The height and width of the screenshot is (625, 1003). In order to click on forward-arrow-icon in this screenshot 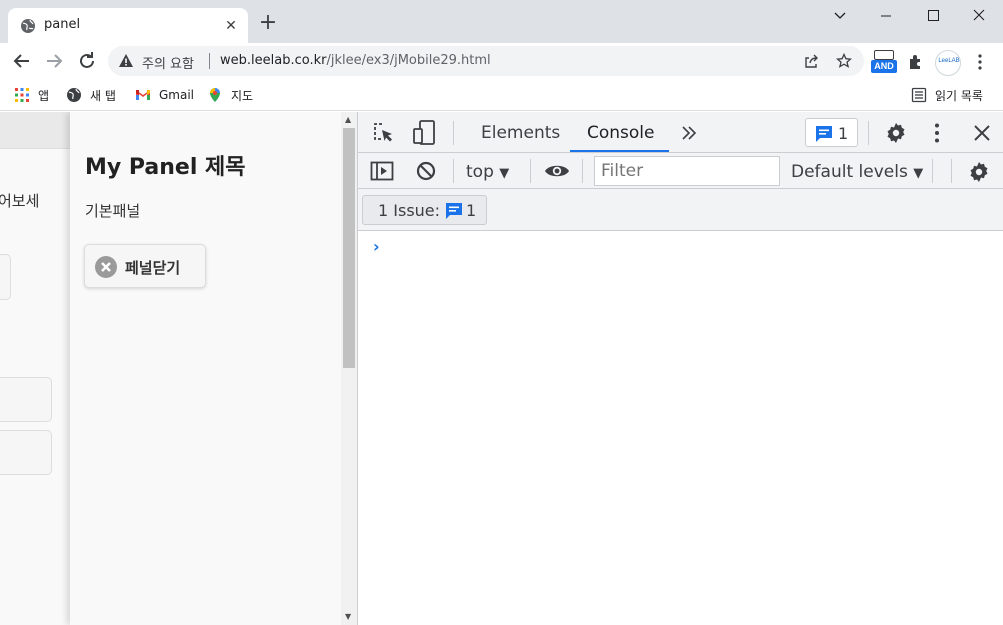, I will do `click(54, 61)`.